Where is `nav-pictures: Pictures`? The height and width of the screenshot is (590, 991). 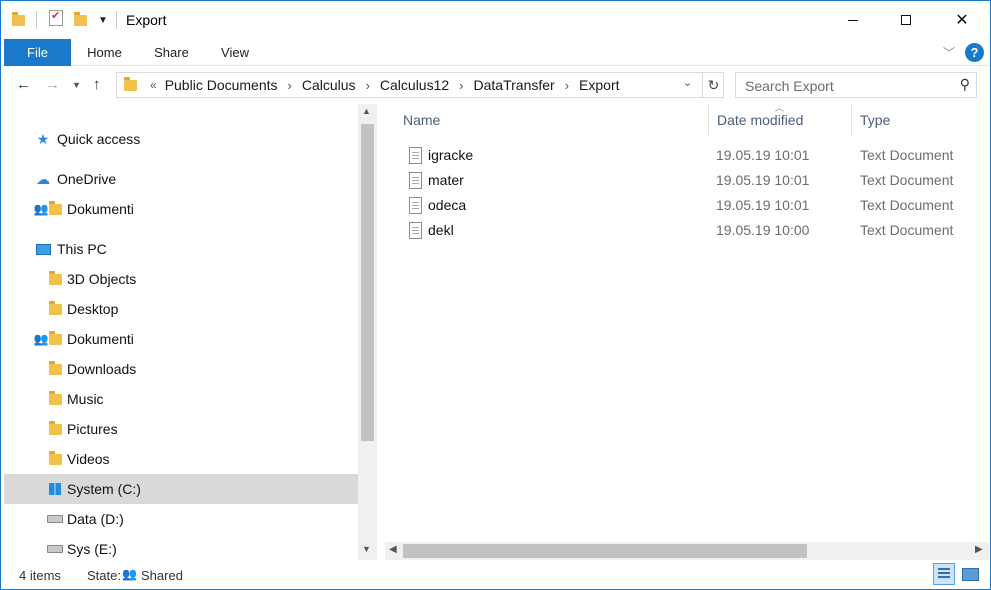
nav-pictures: Pictures is located at coordinates (181, 429).